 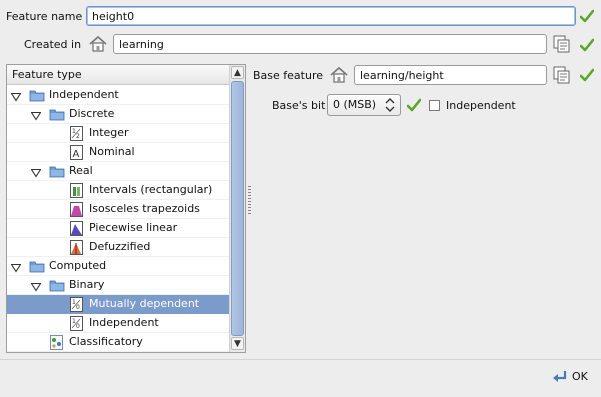 I want to click on scroll-down-arrow-icon: ▼, so click(x=237, y=343).